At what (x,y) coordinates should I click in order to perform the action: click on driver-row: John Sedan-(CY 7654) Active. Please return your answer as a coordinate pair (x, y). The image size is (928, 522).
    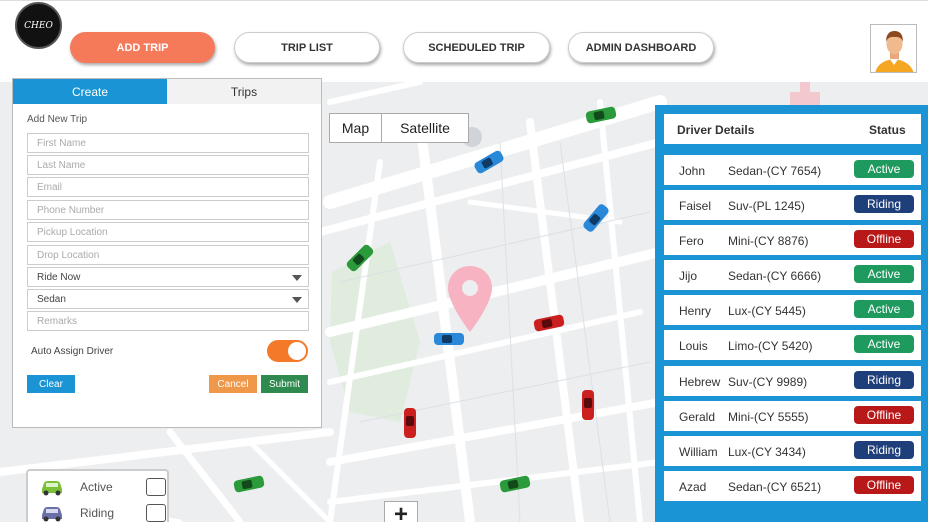
    Looking at the image, I should click on (792, 170).